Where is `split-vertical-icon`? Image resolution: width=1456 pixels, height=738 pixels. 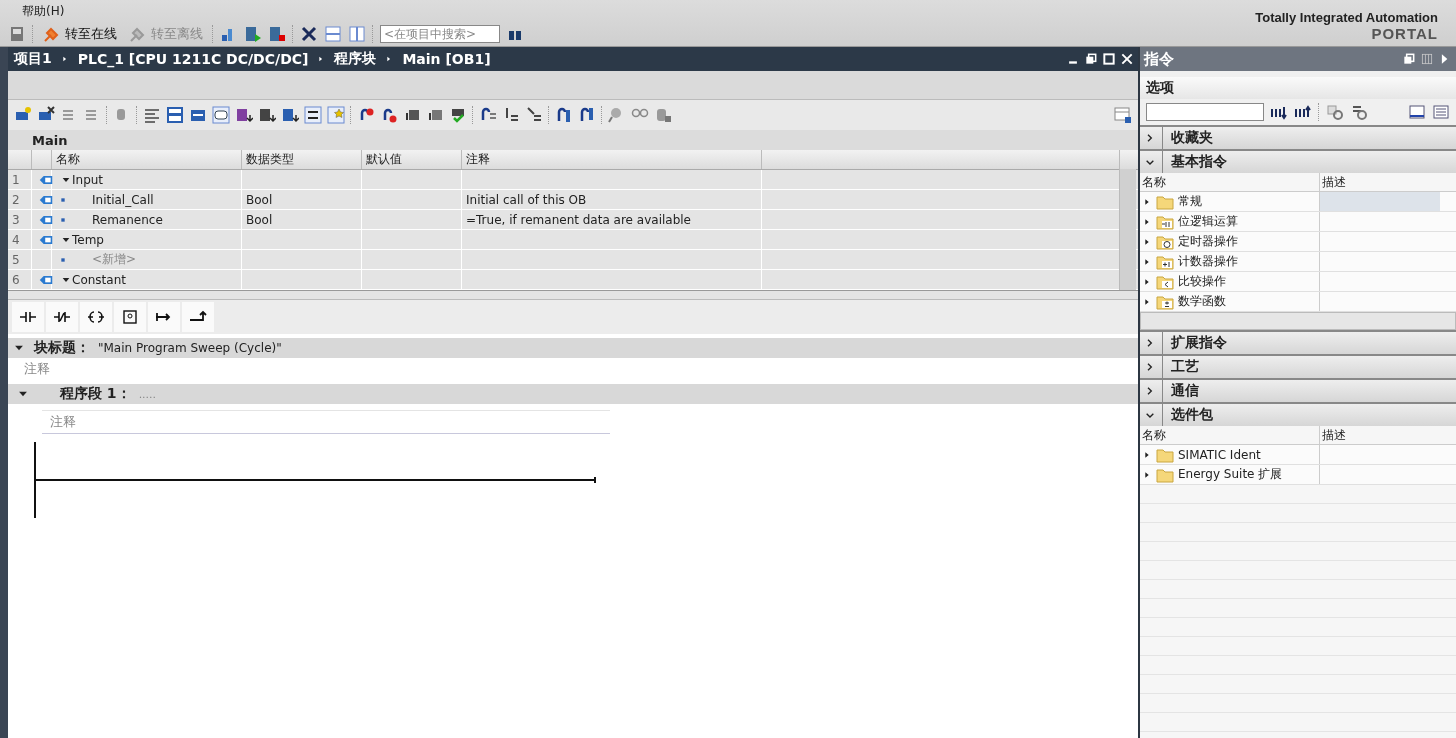 split-vertical-icon is located at coordinates (357, 34).